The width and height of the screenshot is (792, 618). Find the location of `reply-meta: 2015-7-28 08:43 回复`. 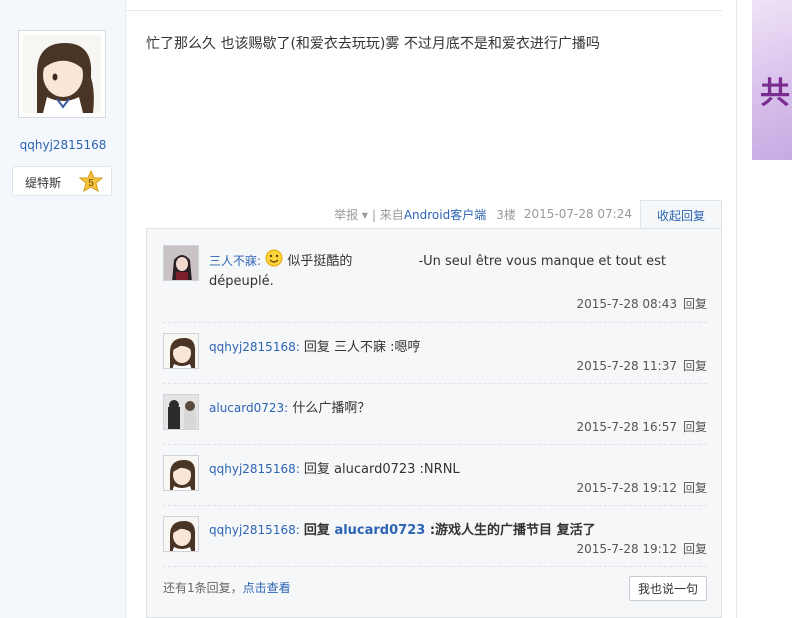

reply-meta: 2015-7-28 08:43 回复 is located at coordinates (641, 303).